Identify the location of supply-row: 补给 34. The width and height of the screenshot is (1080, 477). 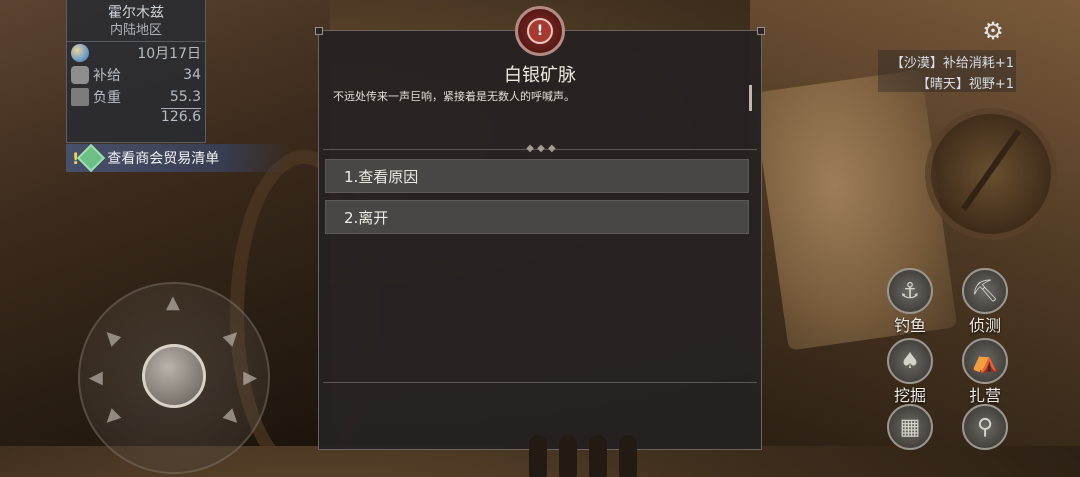
(136, 75).